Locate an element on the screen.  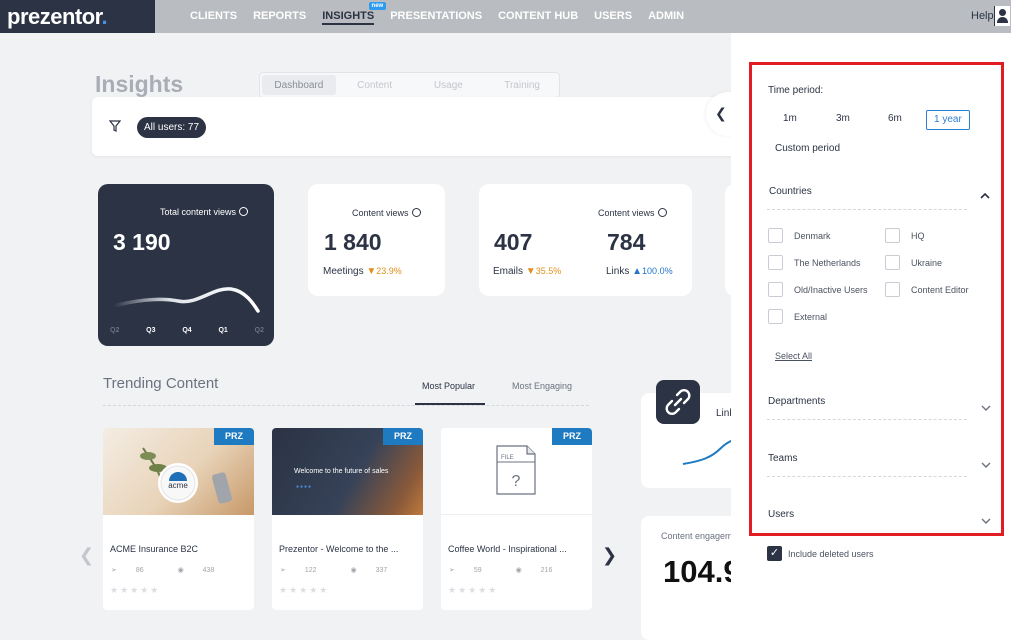
views-stat: ◉ 216 is located at coordinates (543, 570).